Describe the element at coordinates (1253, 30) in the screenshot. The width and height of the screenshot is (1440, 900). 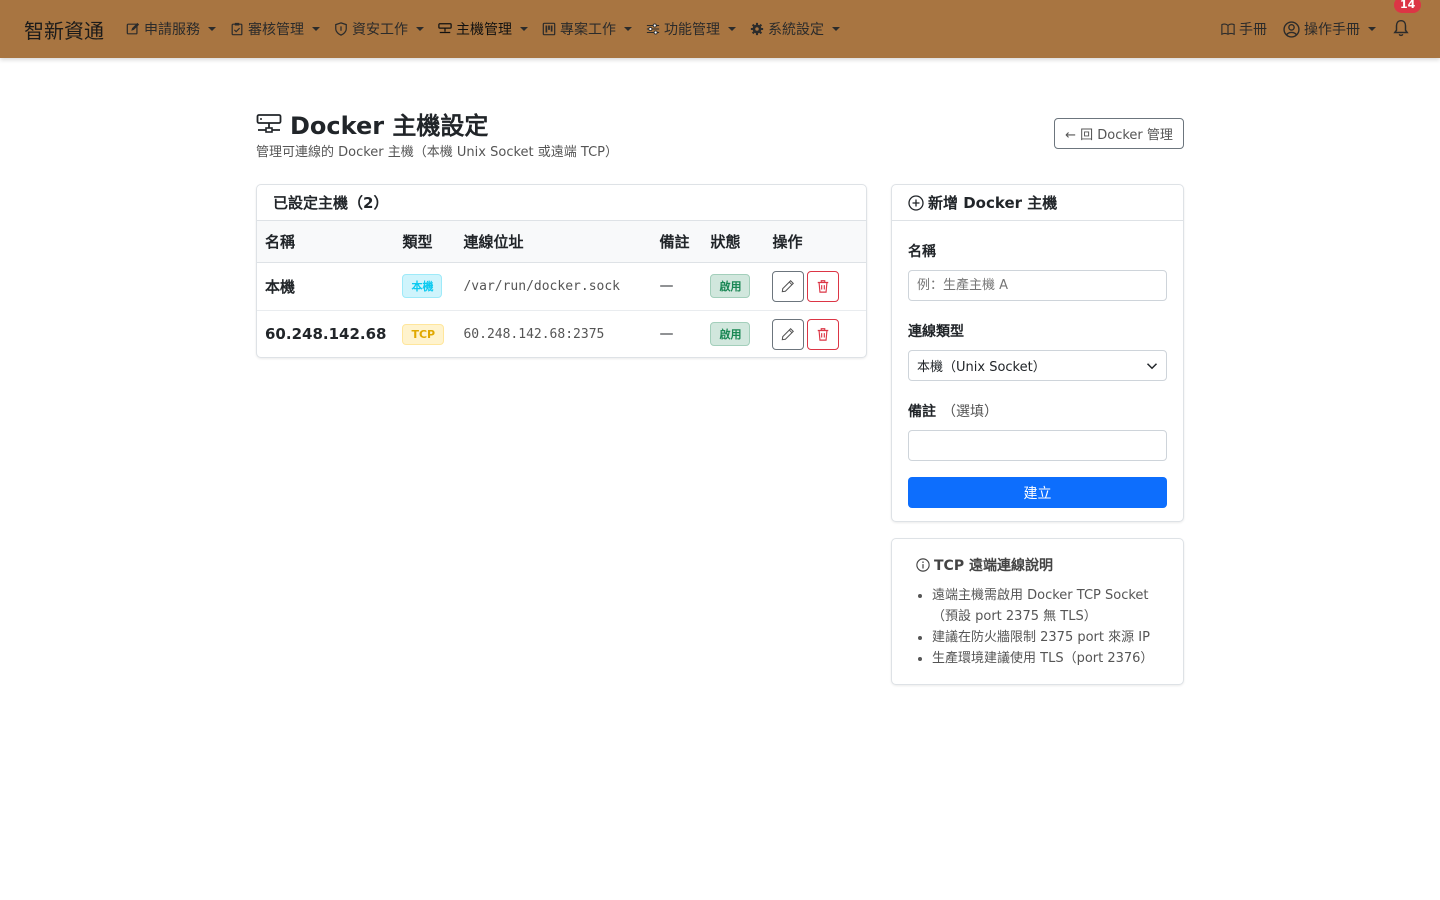
I see `manual-label: 手冊` at that location.